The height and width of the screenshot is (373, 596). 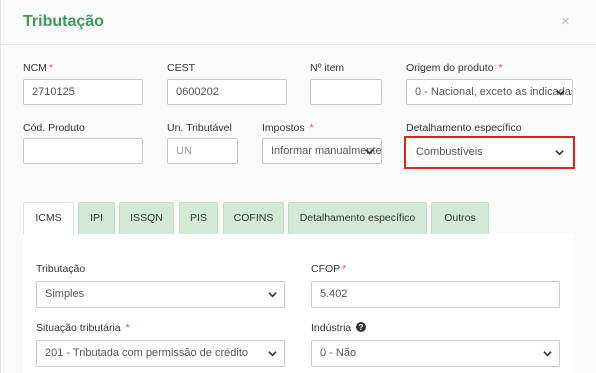 What do you see at coordinates (181, 68) in the screenshot?
I see `cest-label: CEST` at bounding box center [181, 68].